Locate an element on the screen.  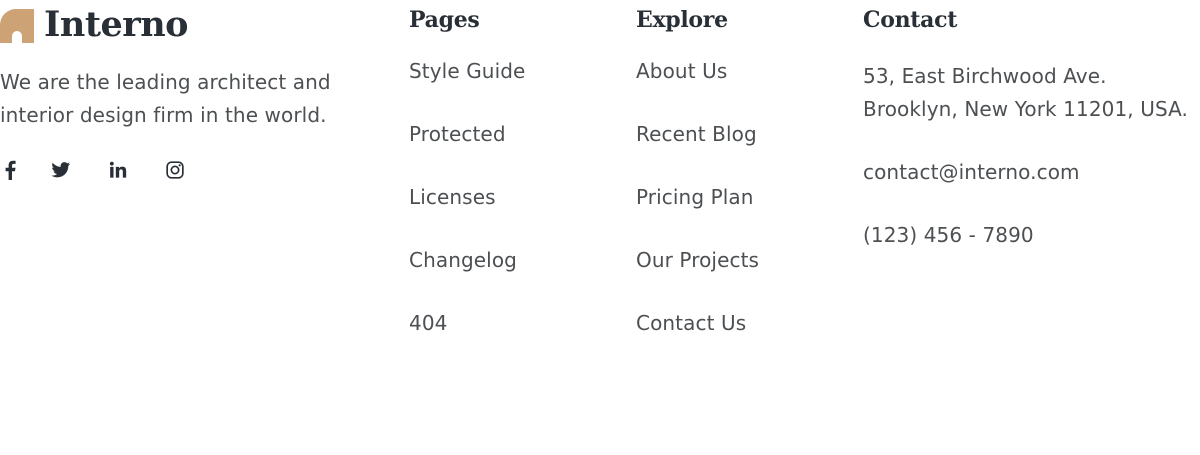
social-links is located at coordinates (111, 170).